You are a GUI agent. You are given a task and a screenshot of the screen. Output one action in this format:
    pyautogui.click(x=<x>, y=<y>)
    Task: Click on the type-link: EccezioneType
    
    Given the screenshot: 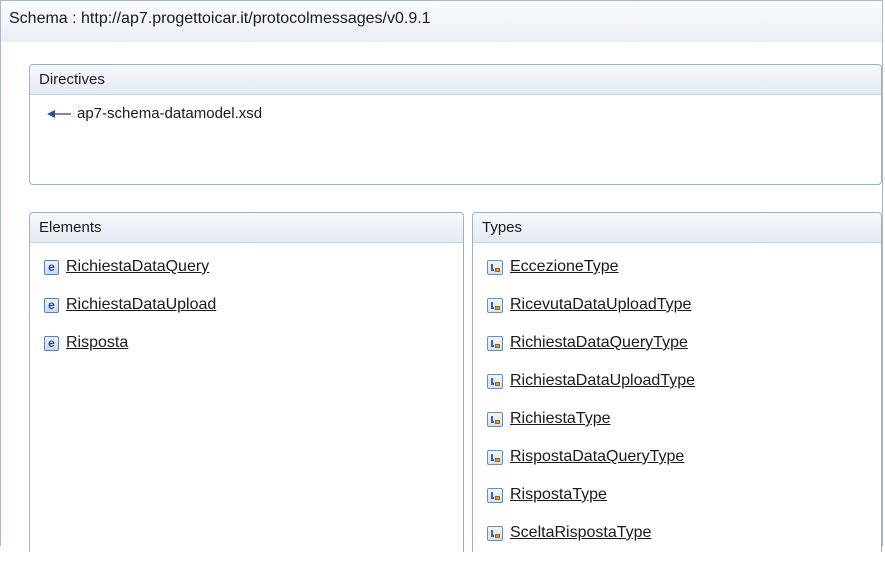 What is the action you would take?
    pyautogui.click(x=564, y=267)
    